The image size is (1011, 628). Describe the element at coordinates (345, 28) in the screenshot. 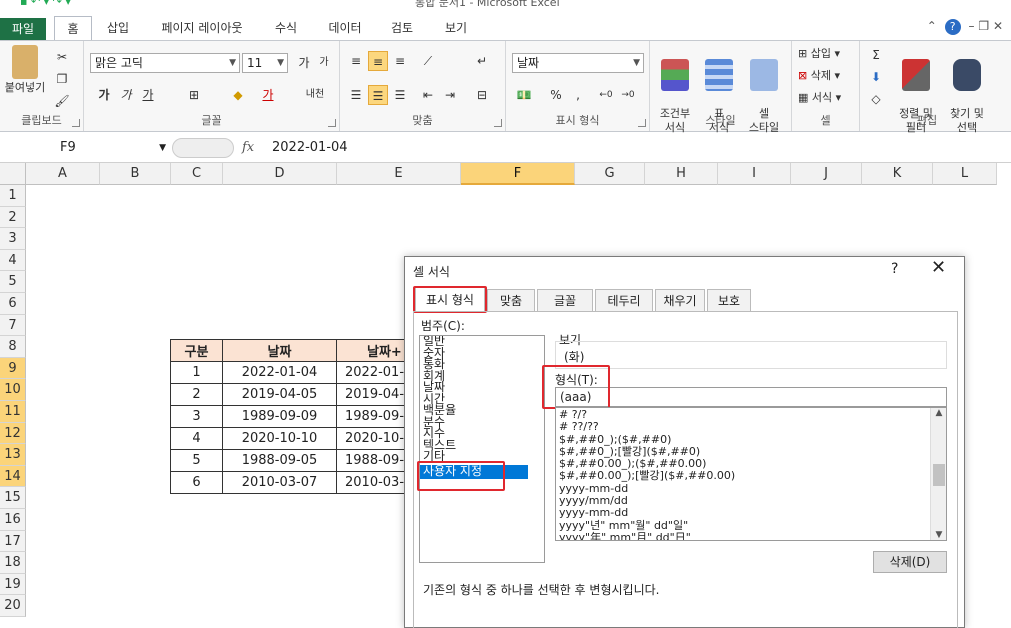

I see `tab-data: 데이터` at that location.